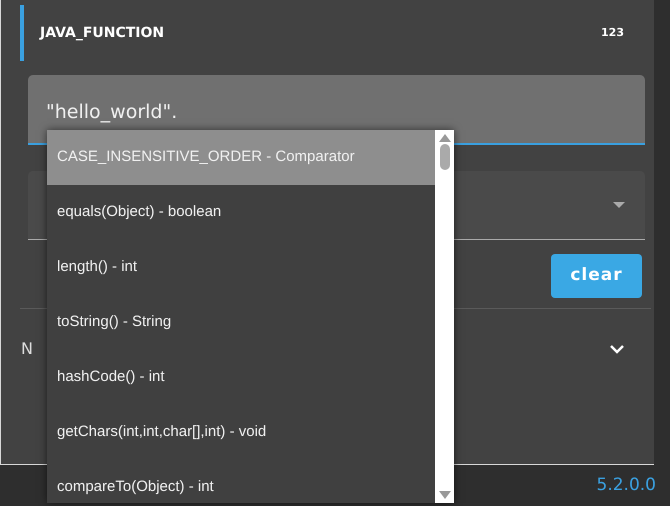 This screenshot has width=670, height=506. I want to click on suggestion-item: toString() - String, so click(241, 322).